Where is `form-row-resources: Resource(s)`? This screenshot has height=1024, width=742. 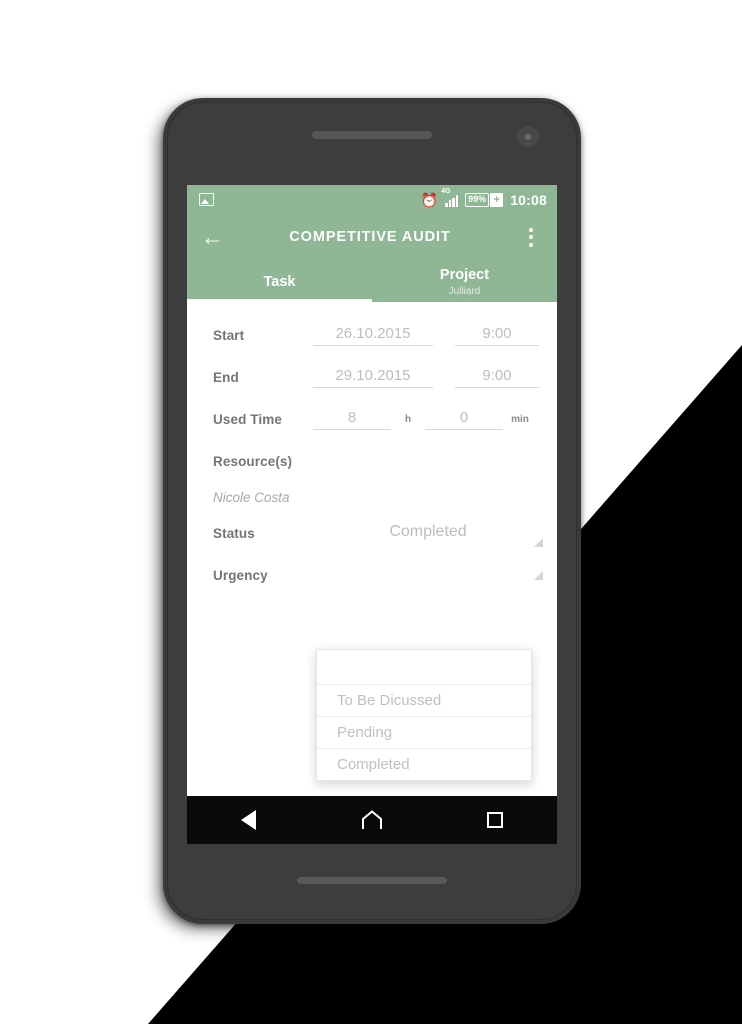
form-row-resources: Resource(s) is located at coordinates (372, 461).